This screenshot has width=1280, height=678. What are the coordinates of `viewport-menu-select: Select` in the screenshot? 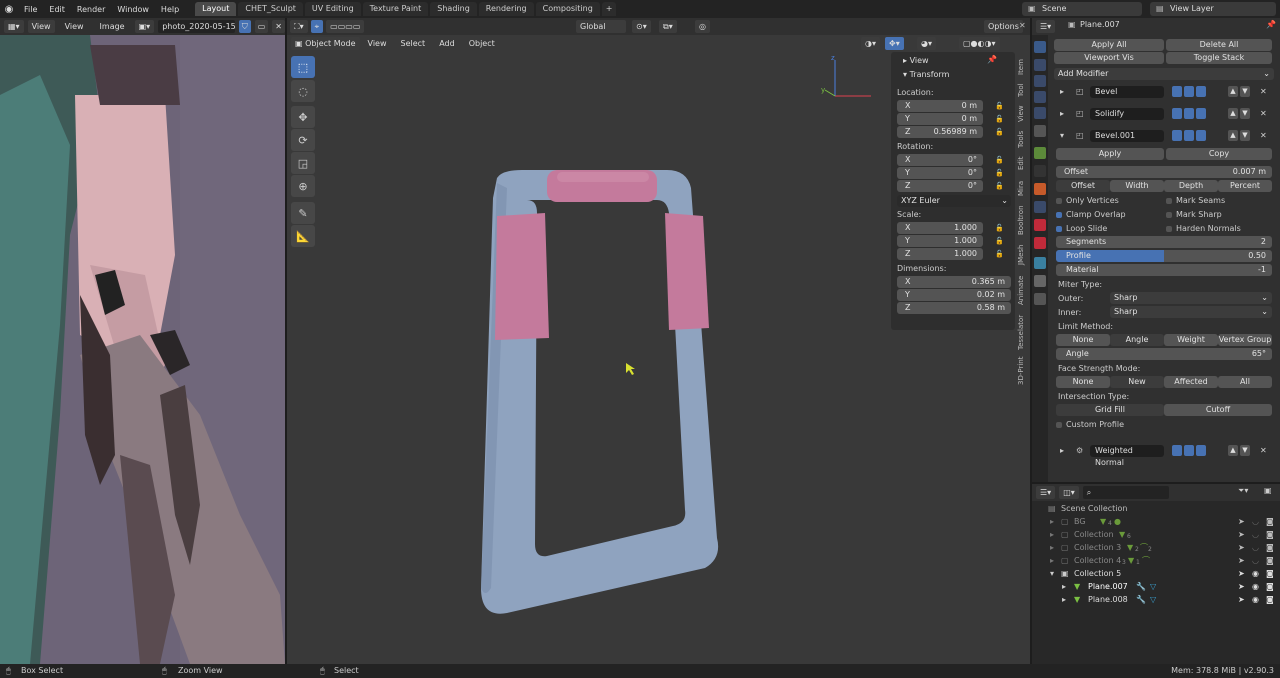 It's located at (413, 43).